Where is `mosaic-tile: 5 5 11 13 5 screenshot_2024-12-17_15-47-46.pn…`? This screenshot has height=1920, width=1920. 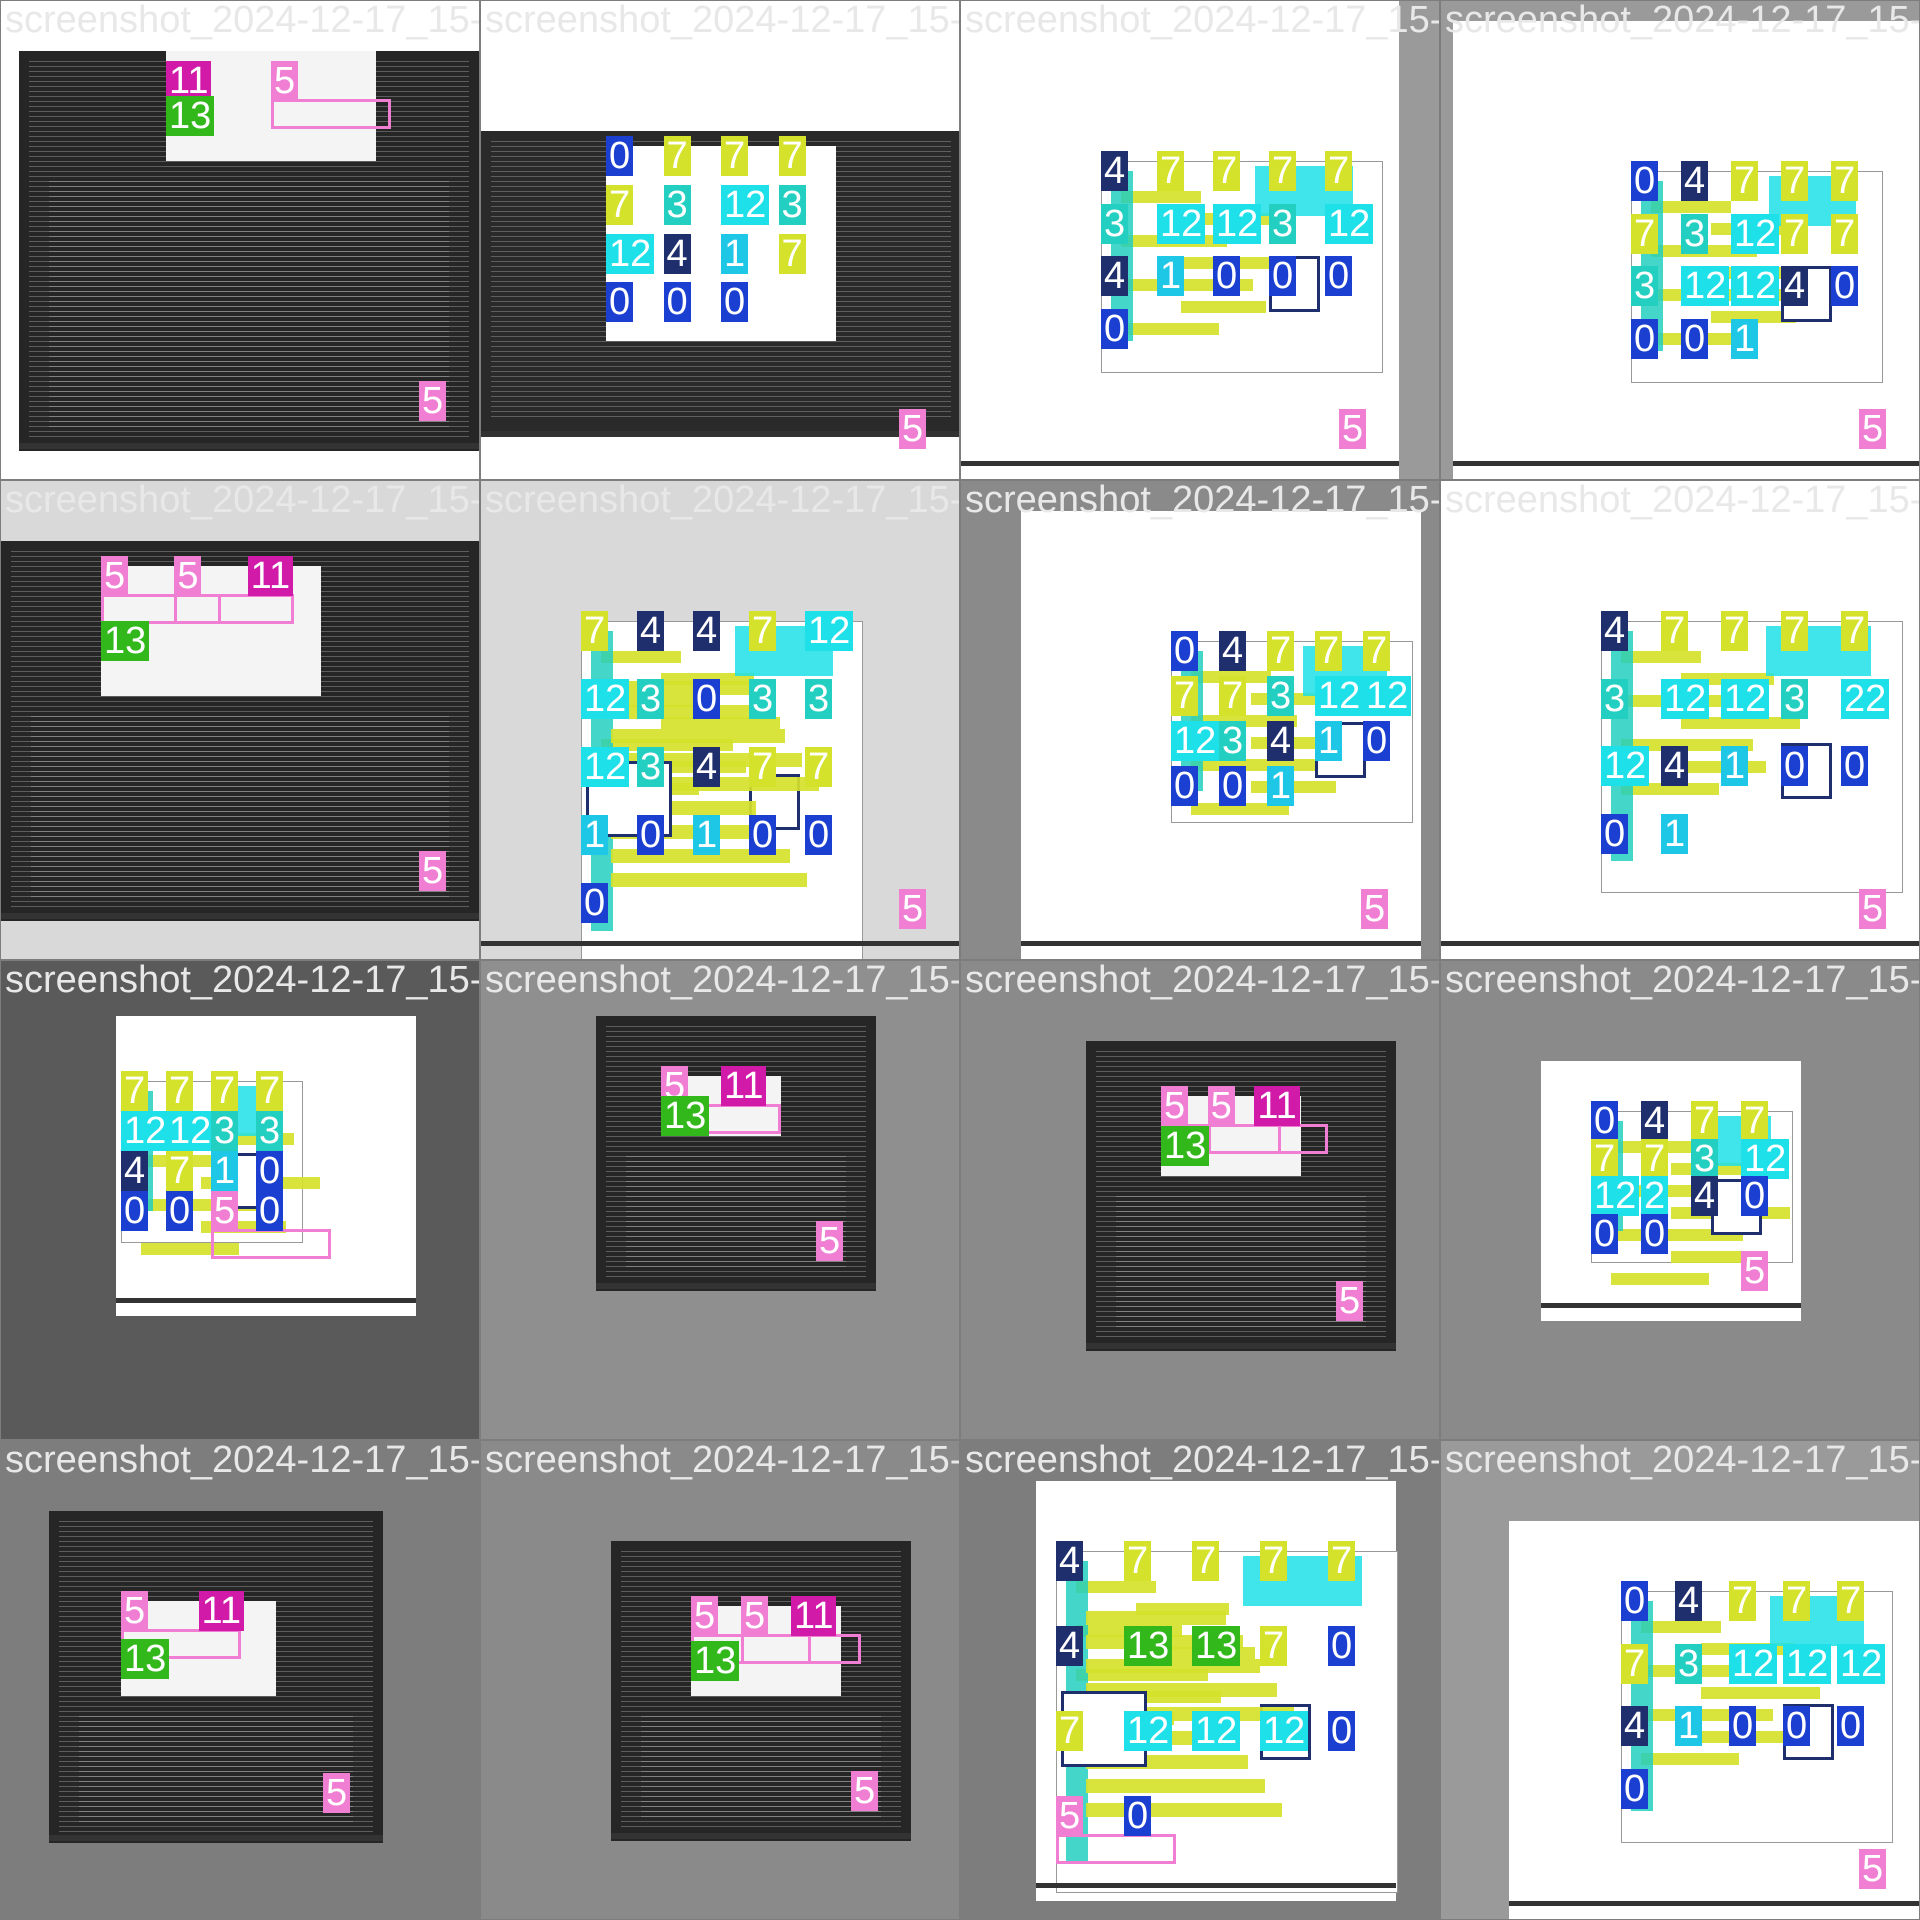 mosaic-tile: 5 5 11 13 5 screenshot_2024-12-17_15-47-46.pn… is located at coordinates (240, 720).